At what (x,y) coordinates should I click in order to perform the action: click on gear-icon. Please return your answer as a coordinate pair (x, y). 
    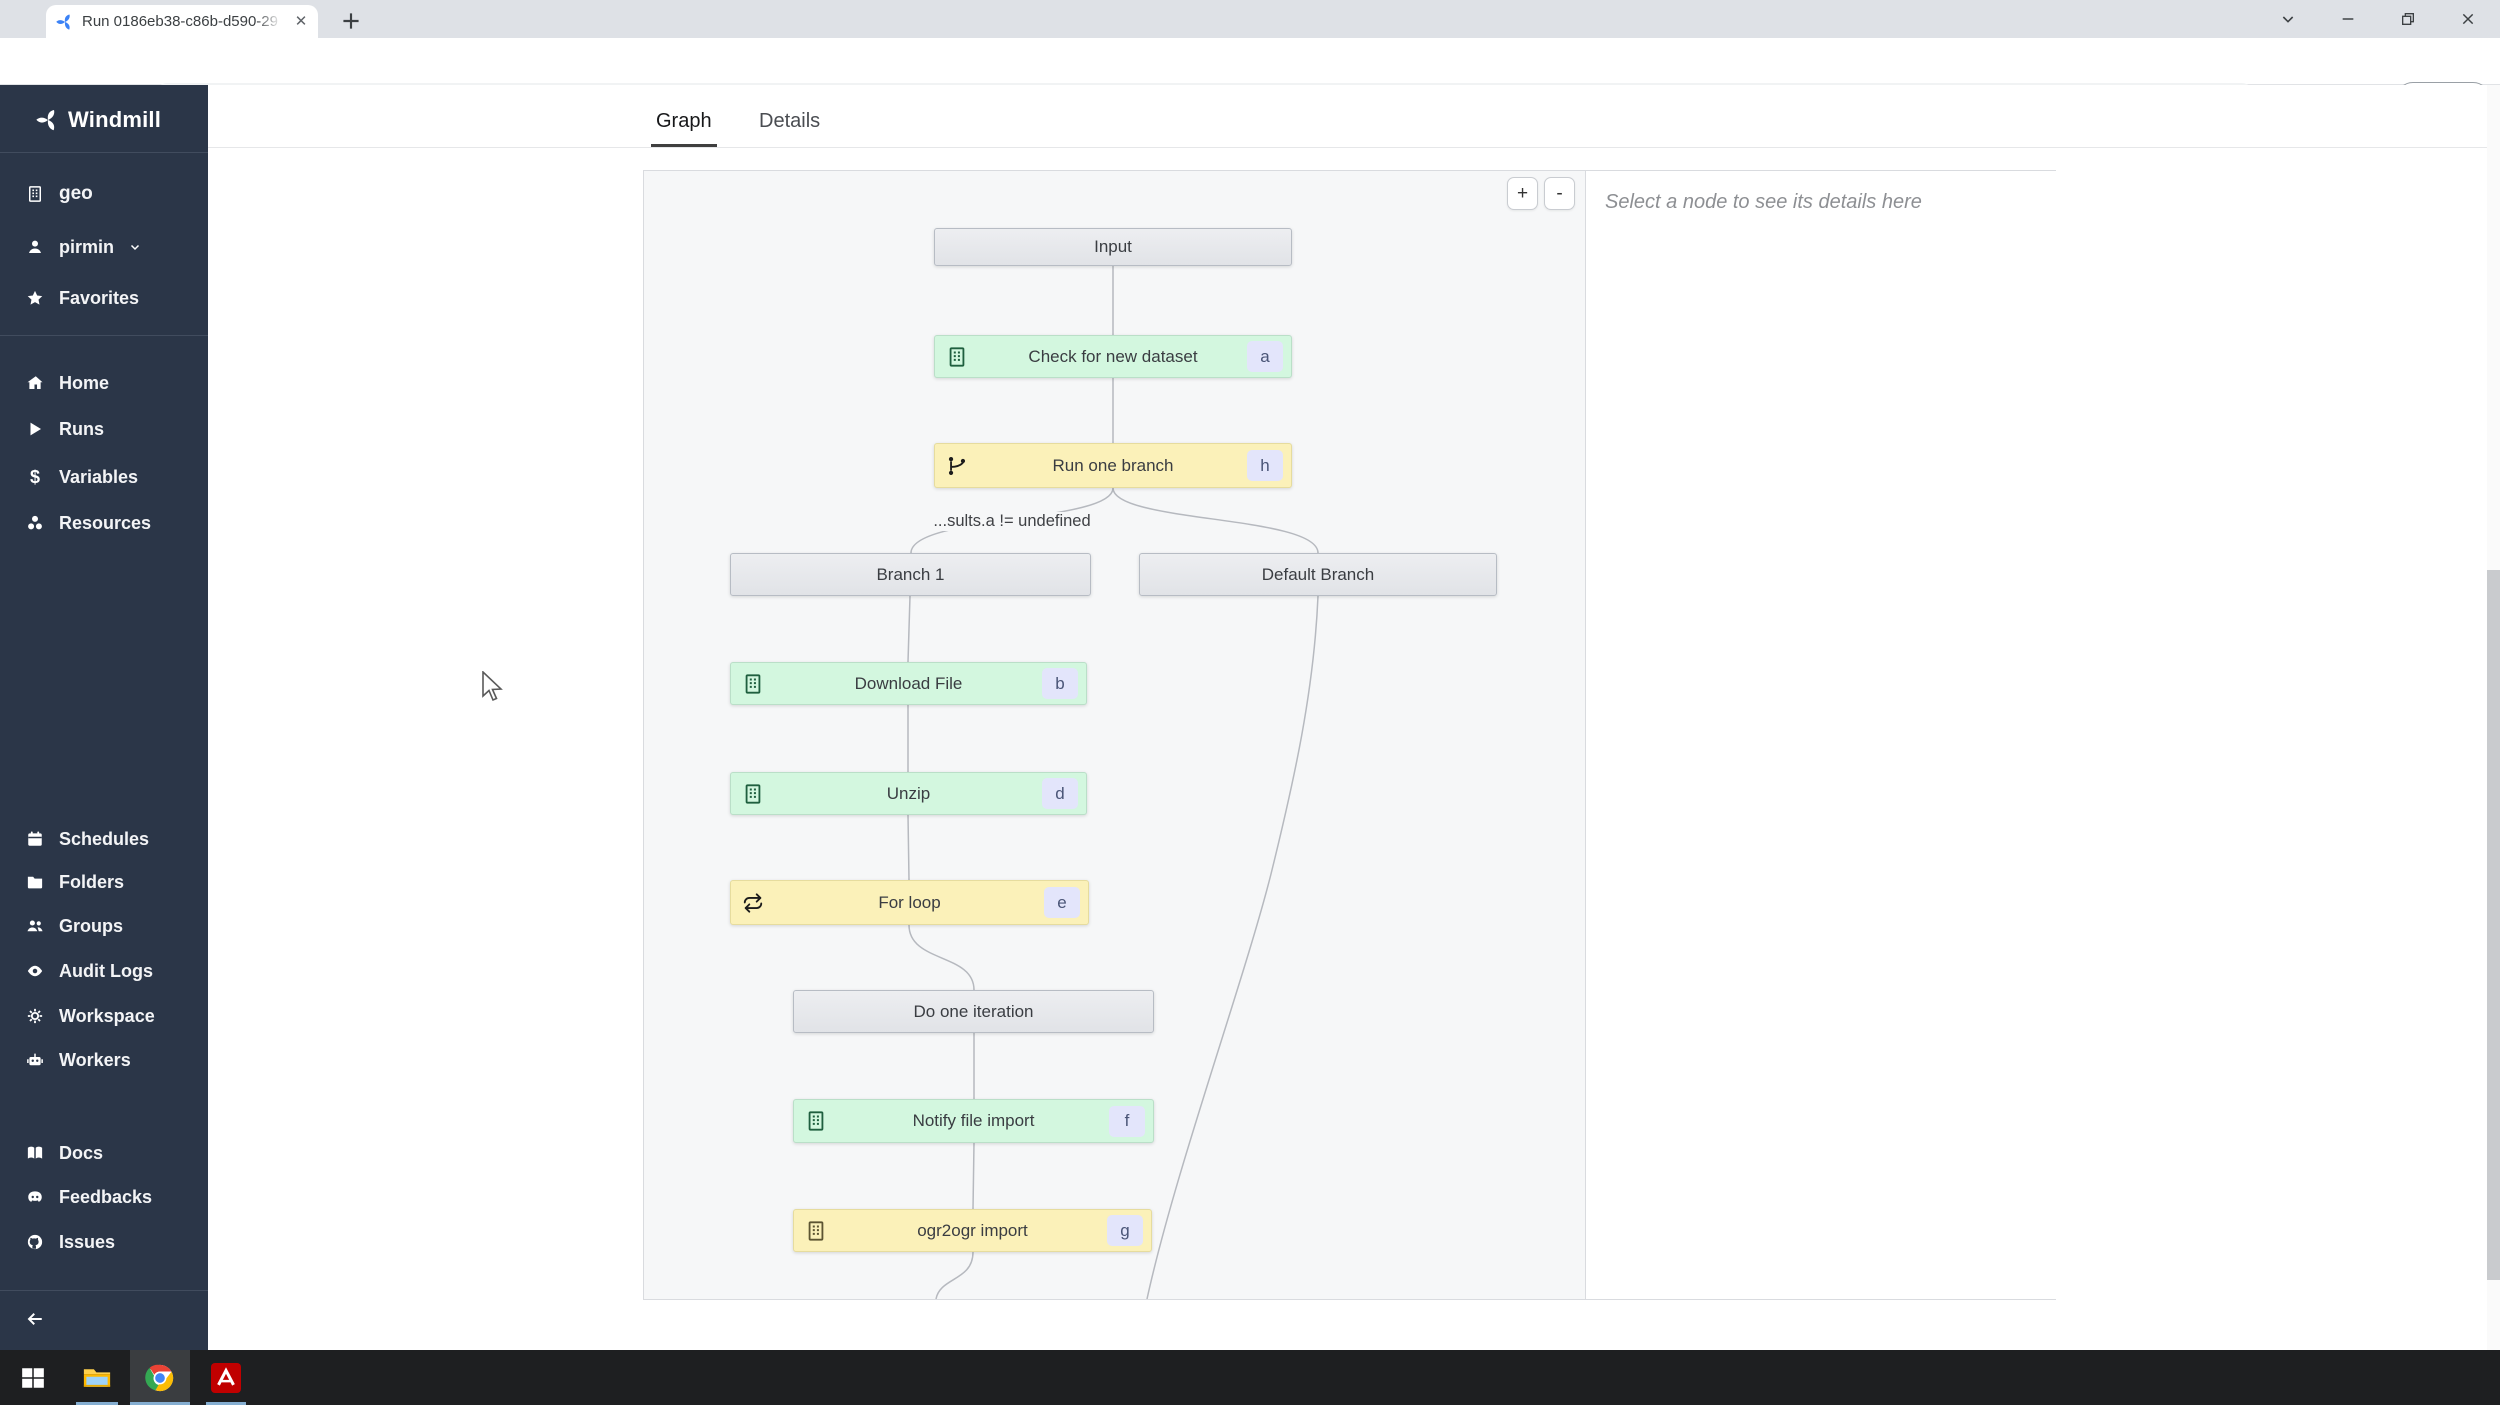
    Looking at the image, I should click on (35, 1016).